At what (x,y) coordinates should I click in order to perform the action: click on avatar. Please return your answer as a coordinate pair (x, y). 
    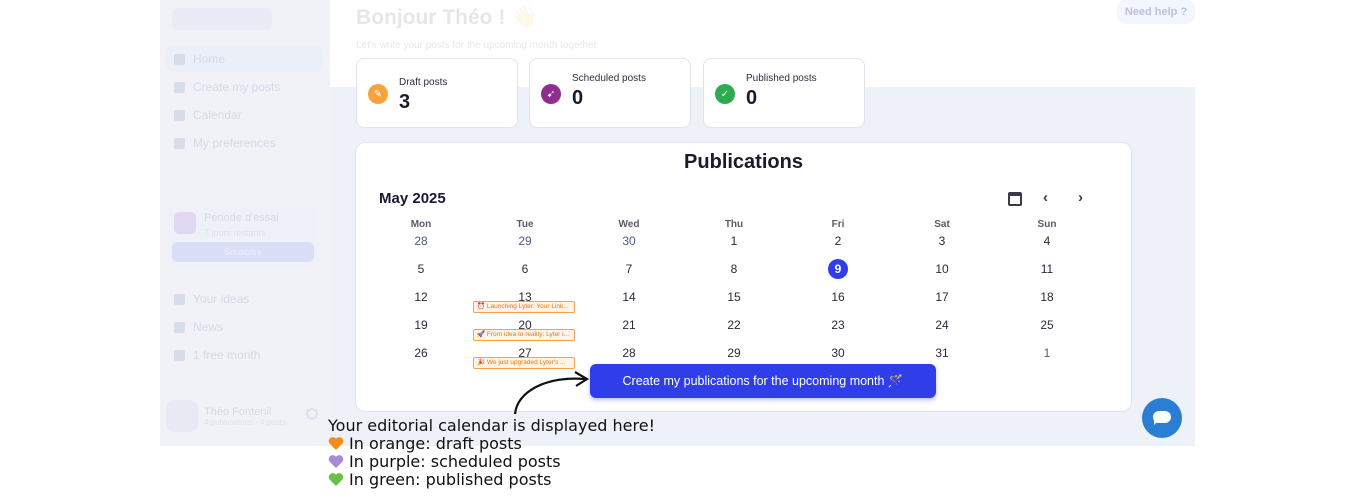
    Looking at the image, I should click on (182, 416).